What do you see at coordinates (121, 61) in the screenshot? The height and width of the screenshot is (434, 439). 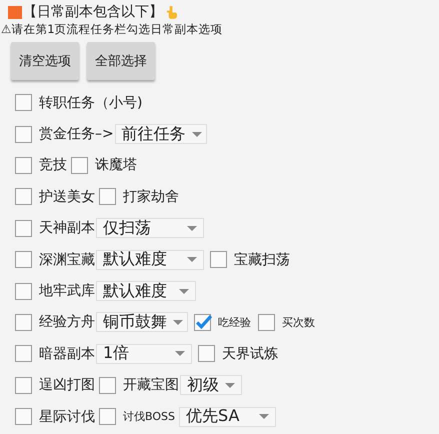 I see `action-button: 全部选择` at bounding box center [121, 61].